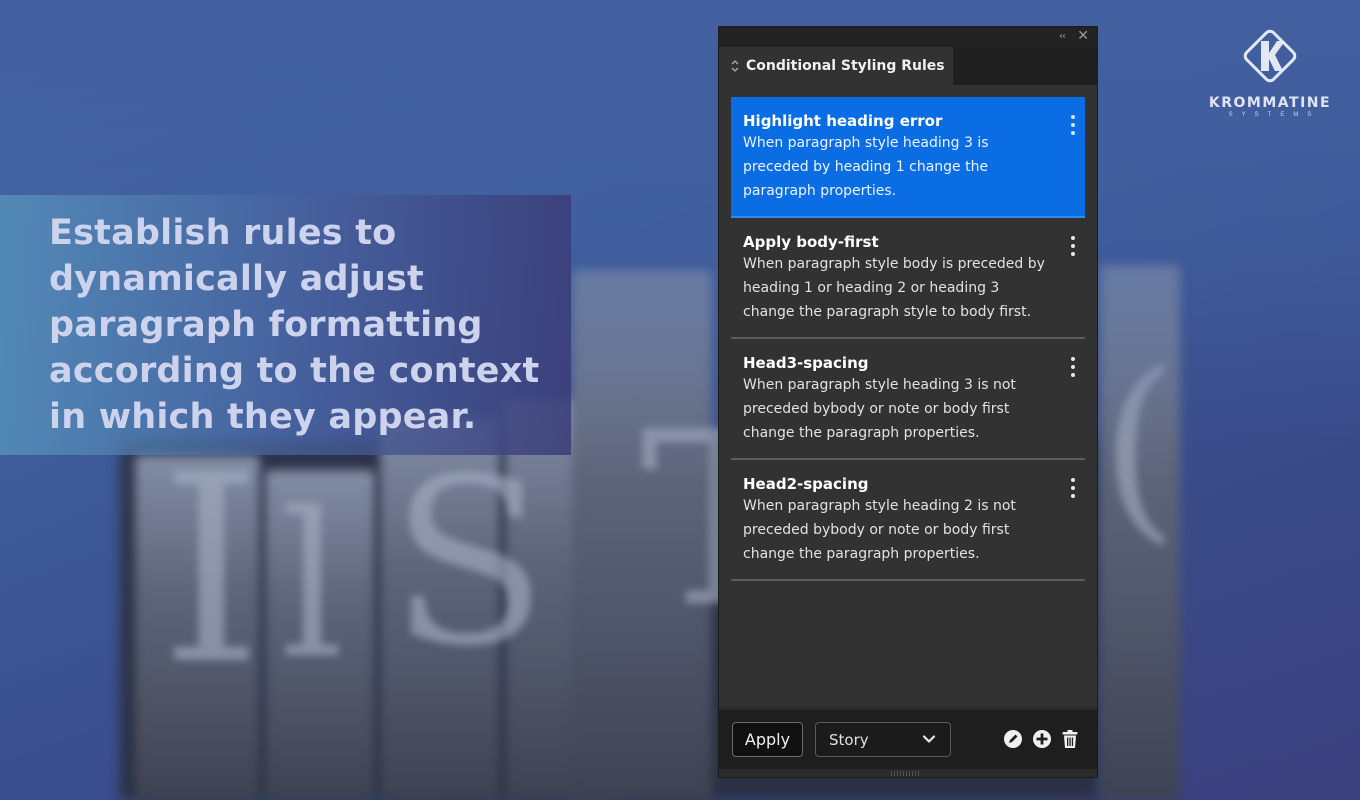 The height and width of the screenshot is (800, 1360). Describe the element at coordinates (908, 773) in the screenshot. I see `resize-handle` at that location.